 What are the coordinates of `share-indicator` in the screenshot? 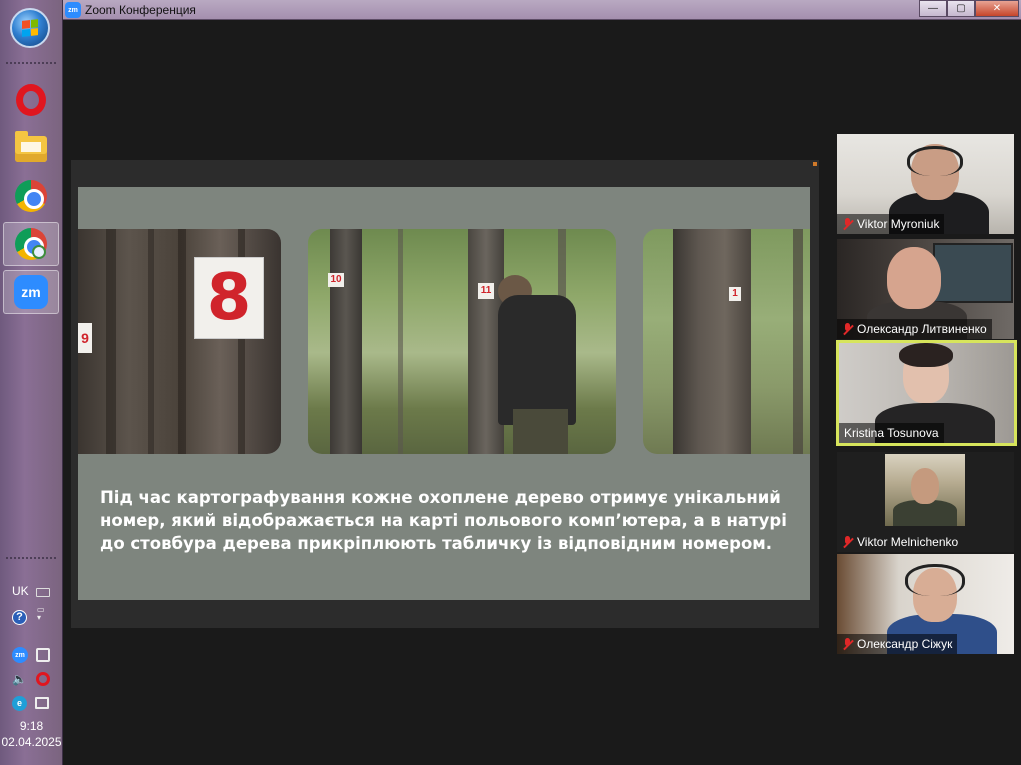 It's located at (815, 164).